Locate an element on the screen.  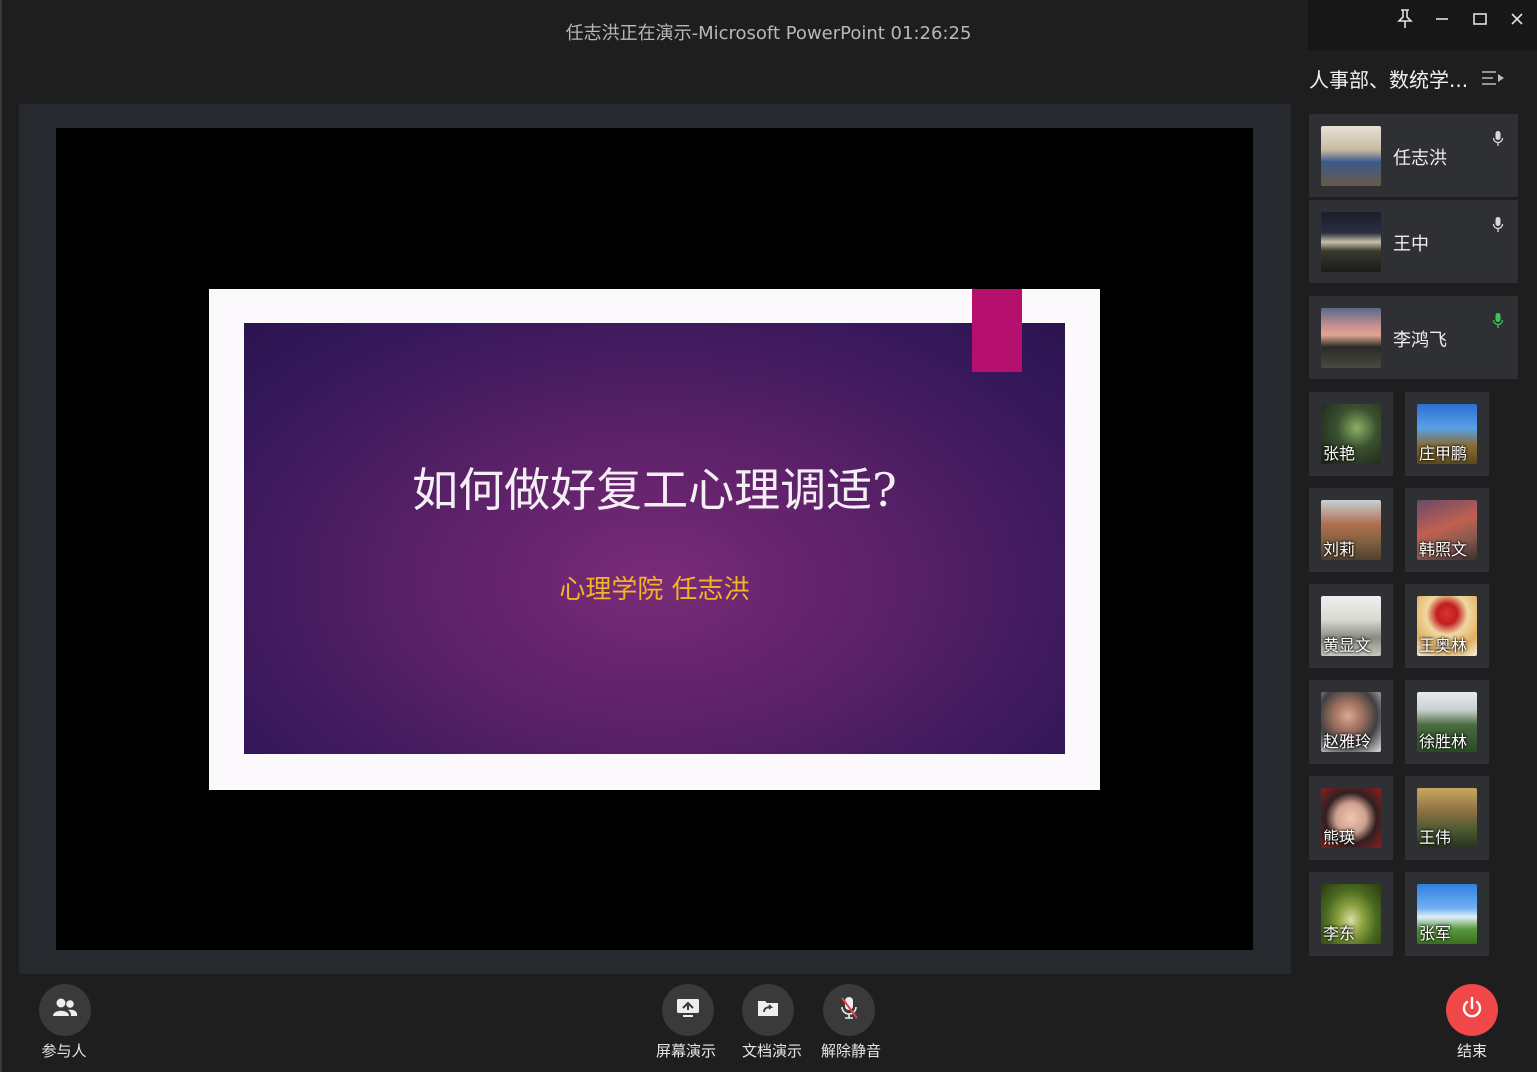
participant-tile: 徐胜林 is located at coordinates (1447, 722).